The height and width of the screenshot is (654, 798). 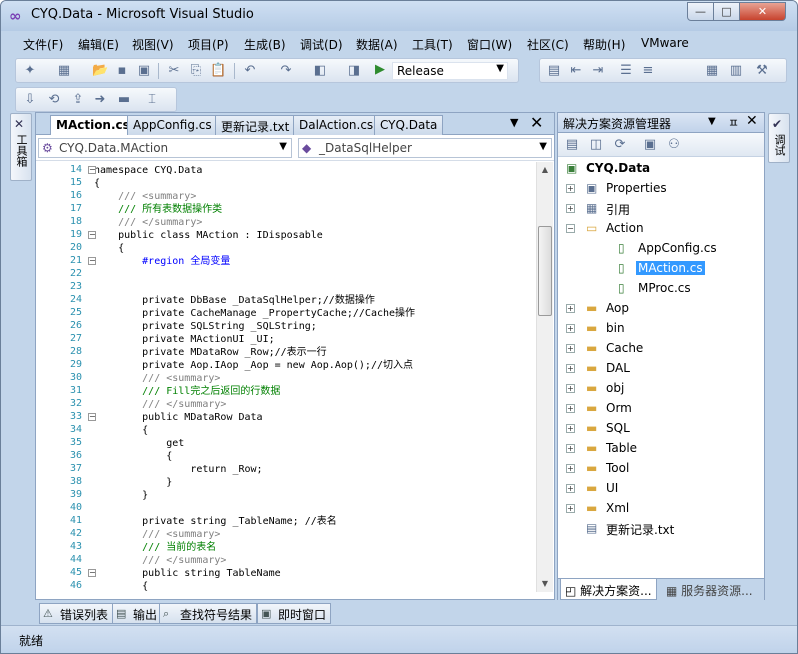 I want to click on scrollbar-thumb, so click(x=545, y=271).